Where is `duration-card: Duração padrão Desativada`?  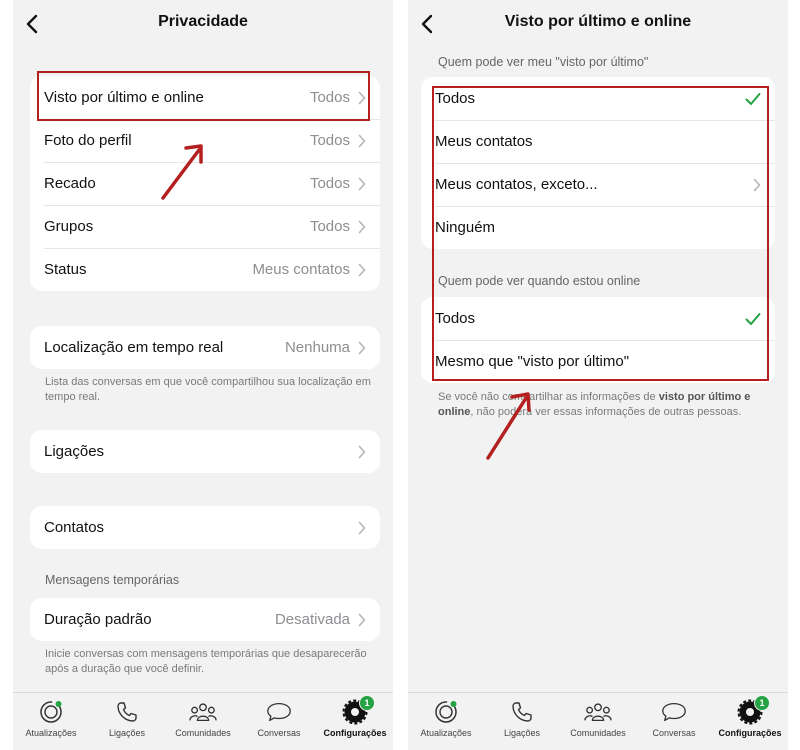
duration-card: Duração padrão Desativada is located at coordinates (205, 619).